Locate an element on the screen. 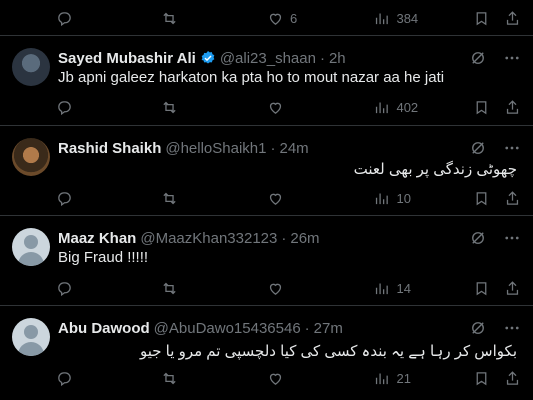 This screenshot has width=533, height=400. verified-badge-icon is located at coordinates (208, 58).